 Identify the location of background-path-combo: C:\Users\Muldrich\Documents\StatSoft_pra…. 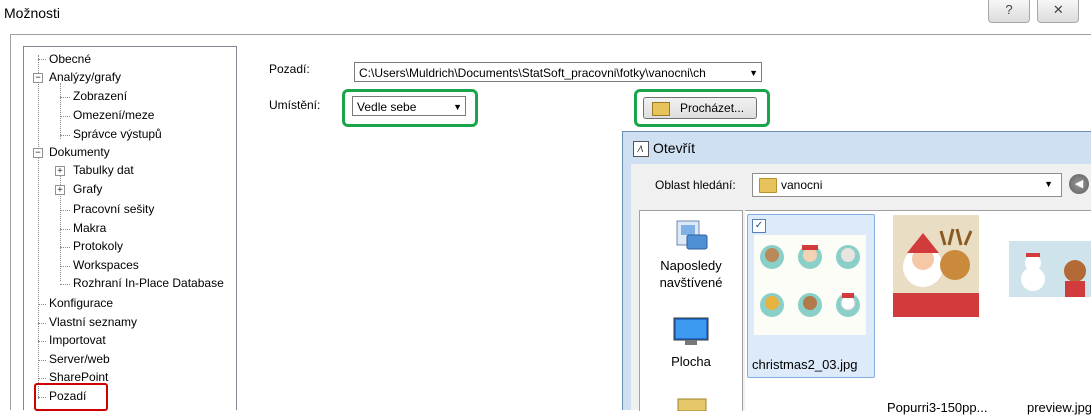
(558, 72).